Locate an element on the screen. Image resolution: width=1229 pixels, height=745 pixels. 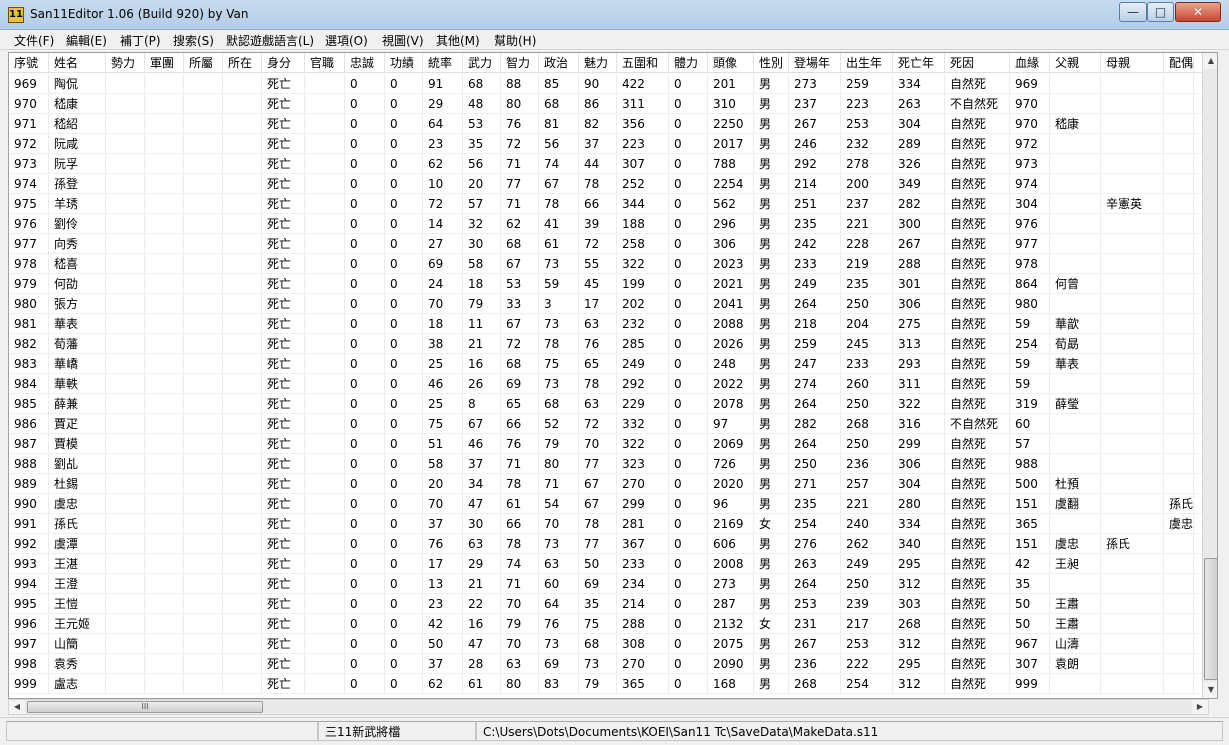
cell-col-debut-year: 259 is located at coordinates (815, 344).